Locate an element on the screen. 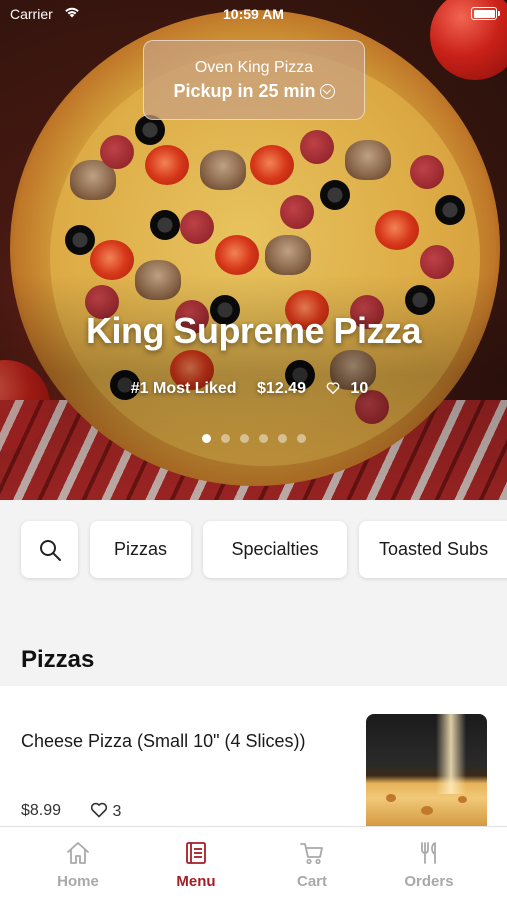 This screenshot has width=507, height=900. hero-meta: #1 Most Liked $12.49 10 is located at coordinates (253, 389).